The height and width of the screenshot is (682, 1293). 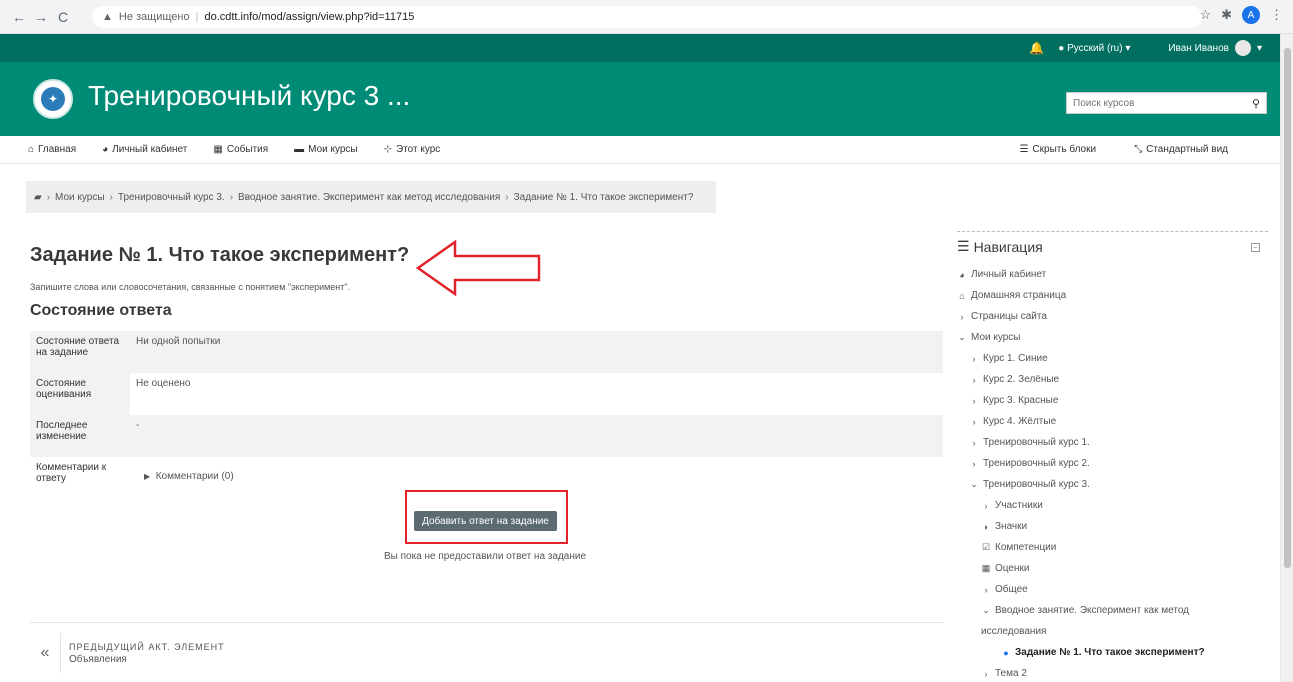 I want to click on hide-blocks-toggle: ☰ Скрыть блоки, so click(x=1057, y=149).